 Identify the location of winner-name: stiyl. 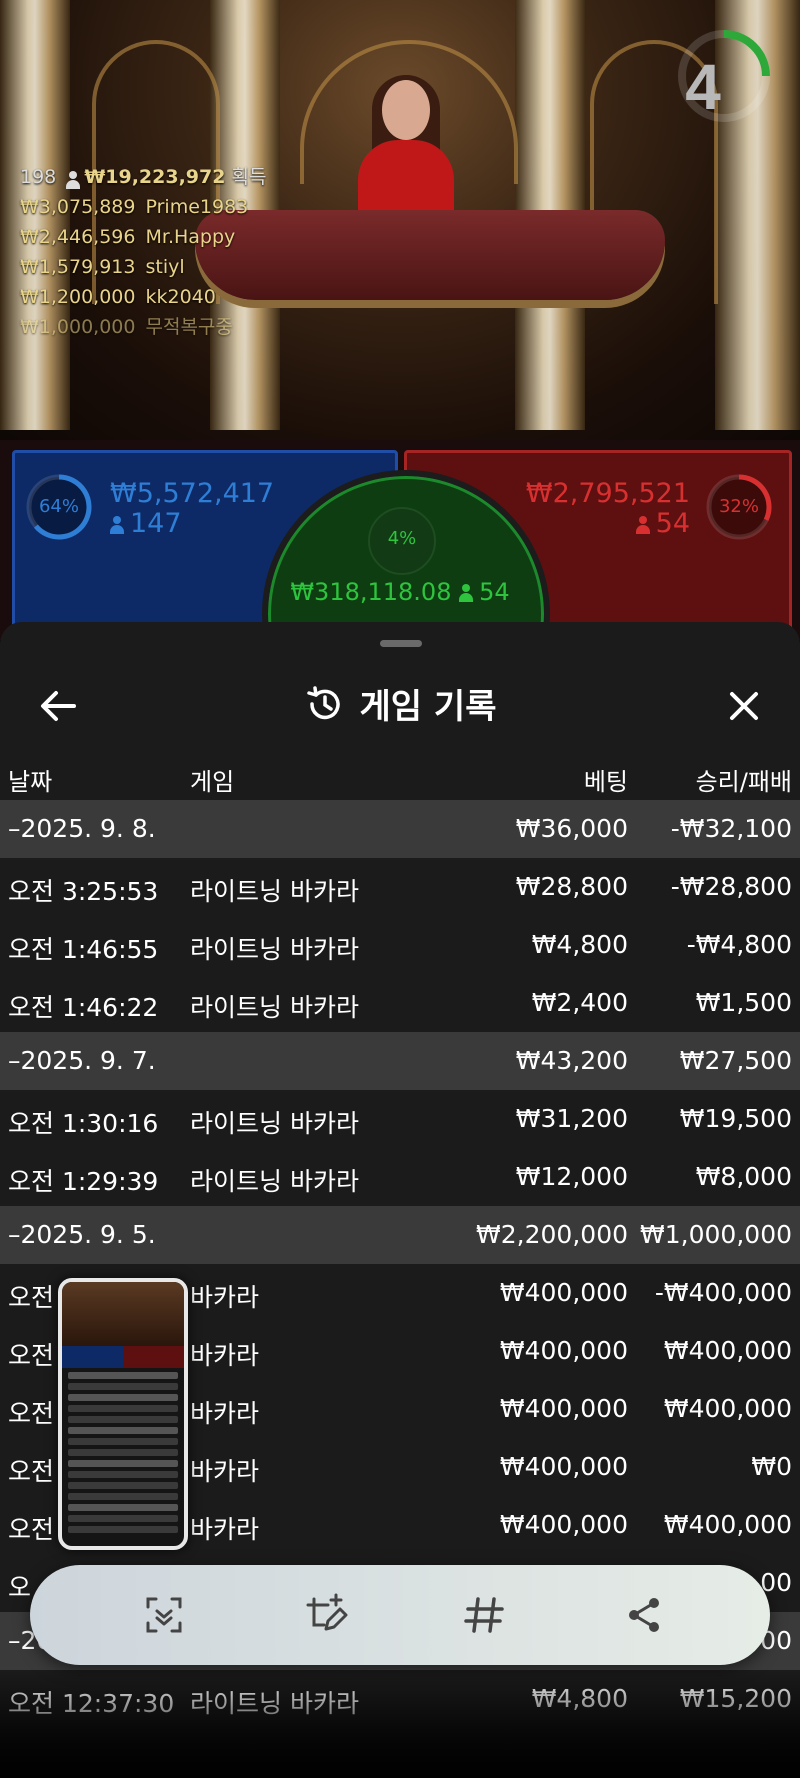
(165, 267).